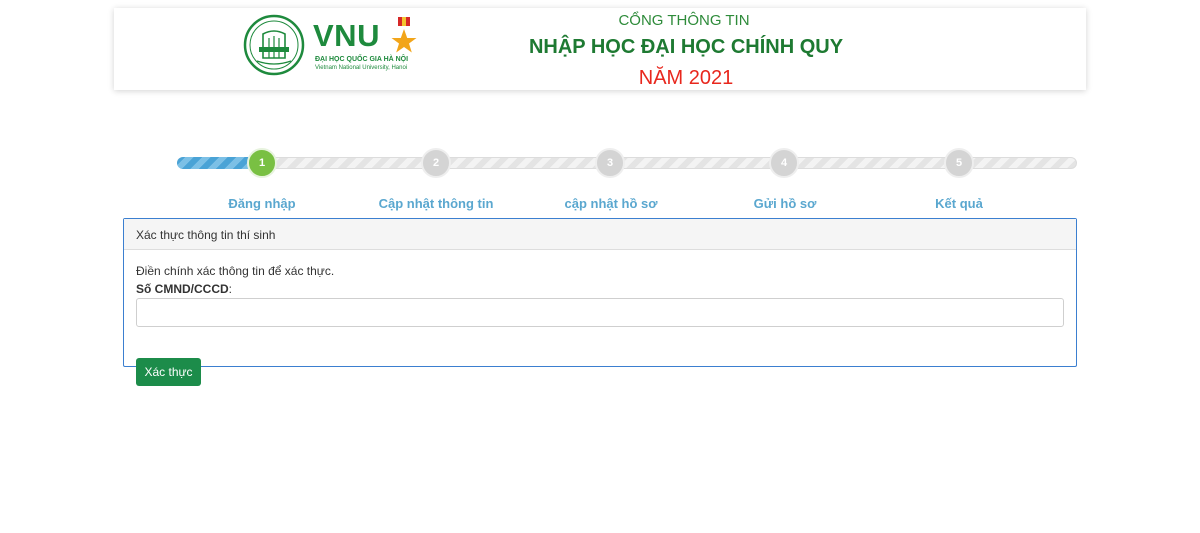  Describe the element at coordinates (784, 163) in the screenshot. I see `step-4-circle: 4` at that location.